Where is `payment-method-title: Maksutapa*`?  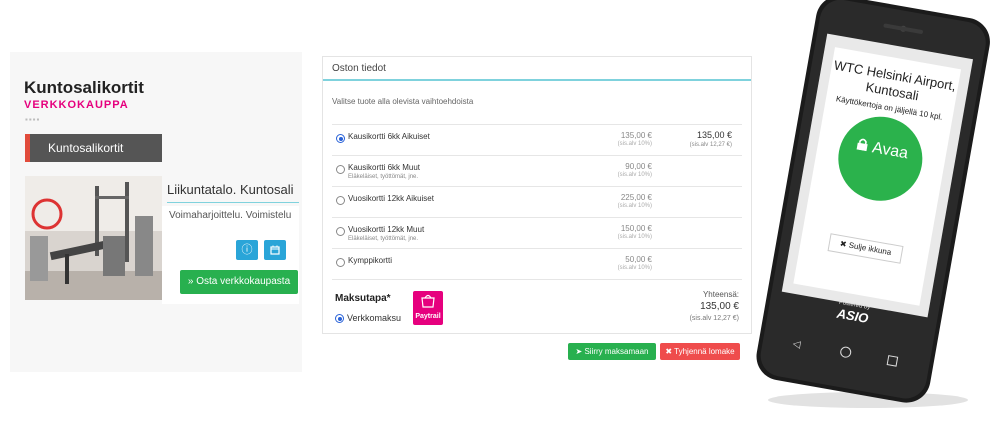
payment-method-title: Maksutapa* is located at coordinates (363, 298).